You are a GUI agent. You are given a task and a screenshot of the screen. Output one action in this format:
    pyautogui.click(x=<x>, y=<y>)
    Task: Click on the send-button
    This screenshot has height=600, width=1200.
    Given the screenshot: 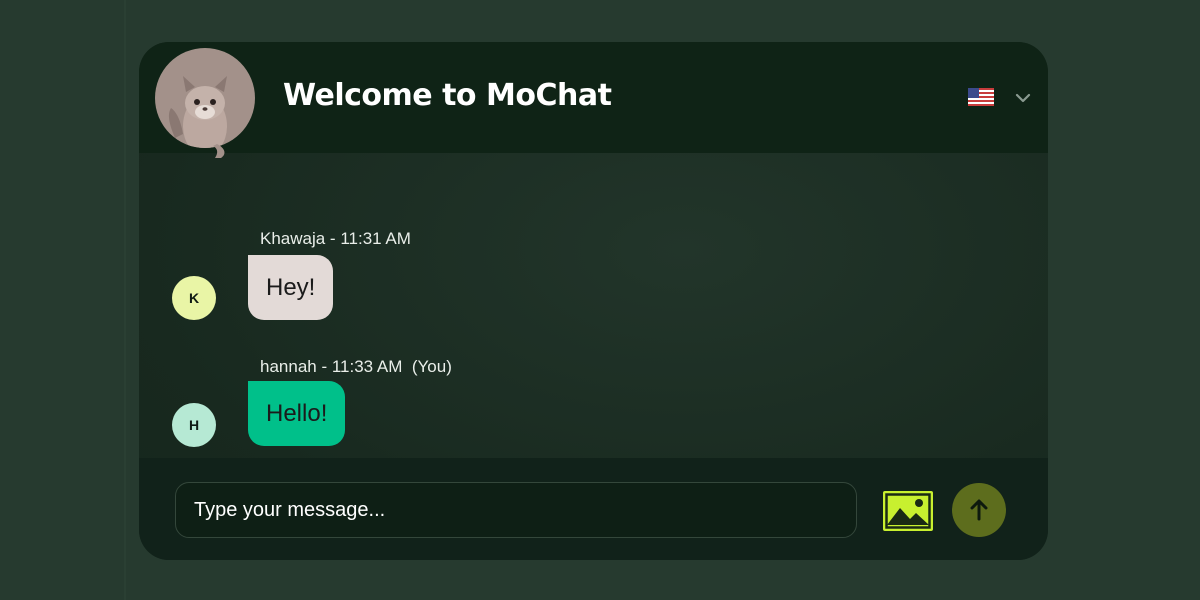 What is the action you would take?
    pyautogui.click(x=979, y=510)
    